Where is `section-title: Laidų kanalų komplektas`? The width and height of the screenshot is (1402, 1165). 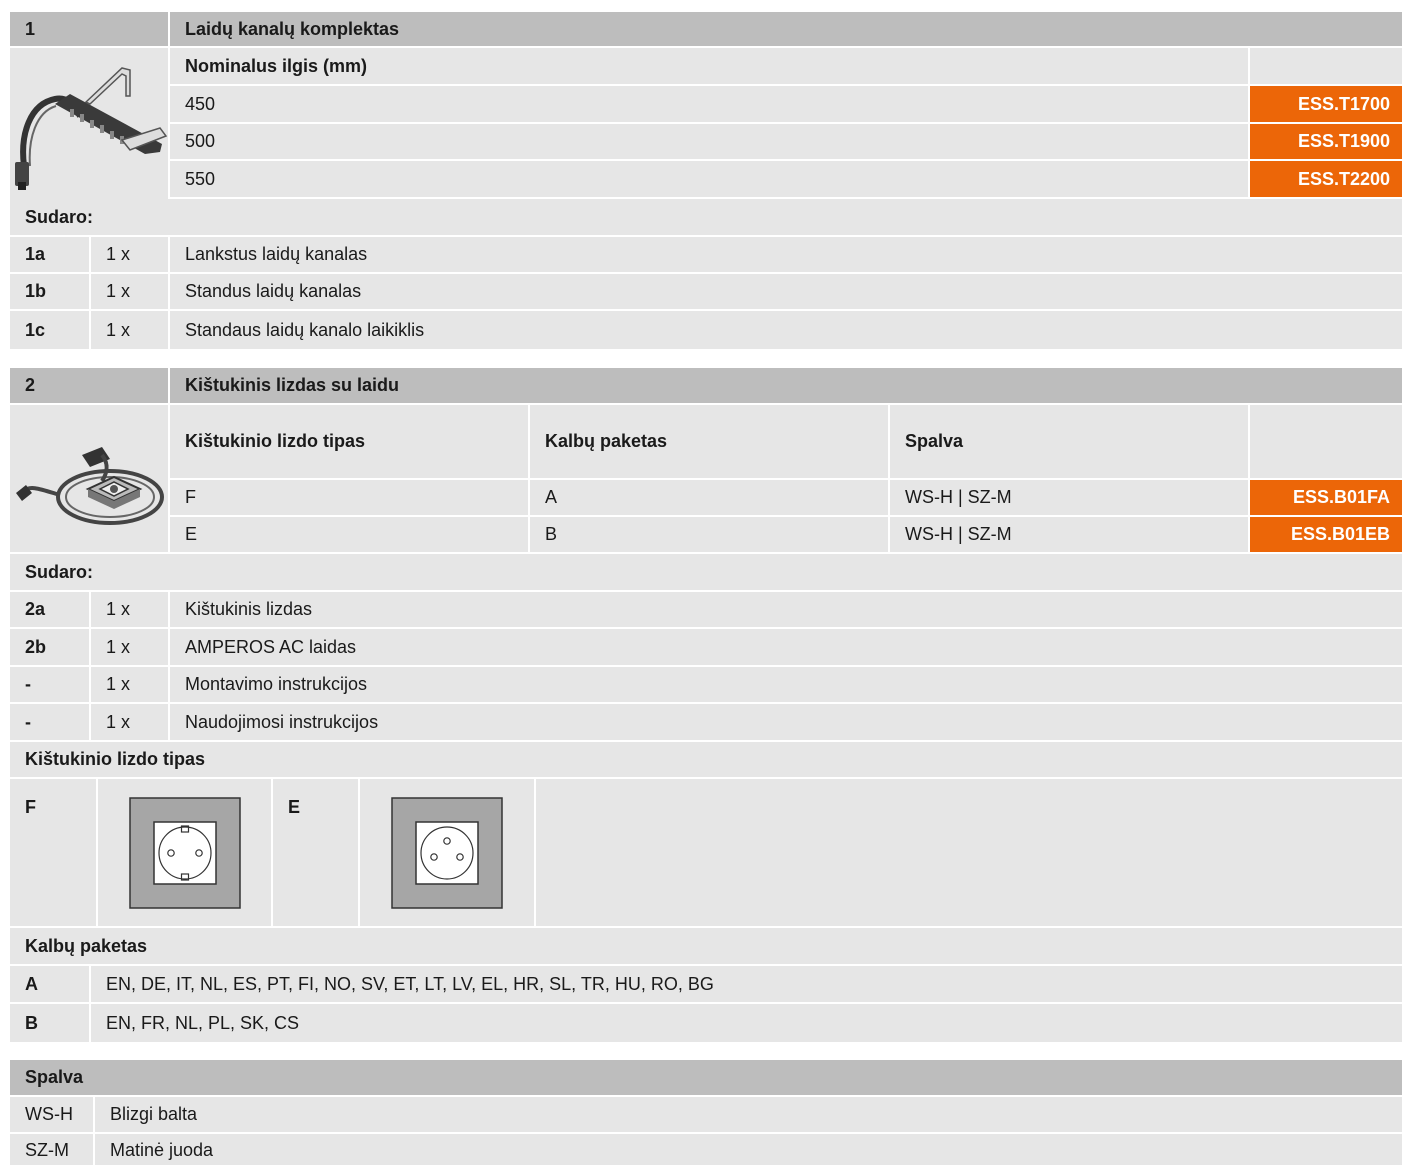 section-title: Laidų kanalų komplektas is located at coordinates (785, 30).